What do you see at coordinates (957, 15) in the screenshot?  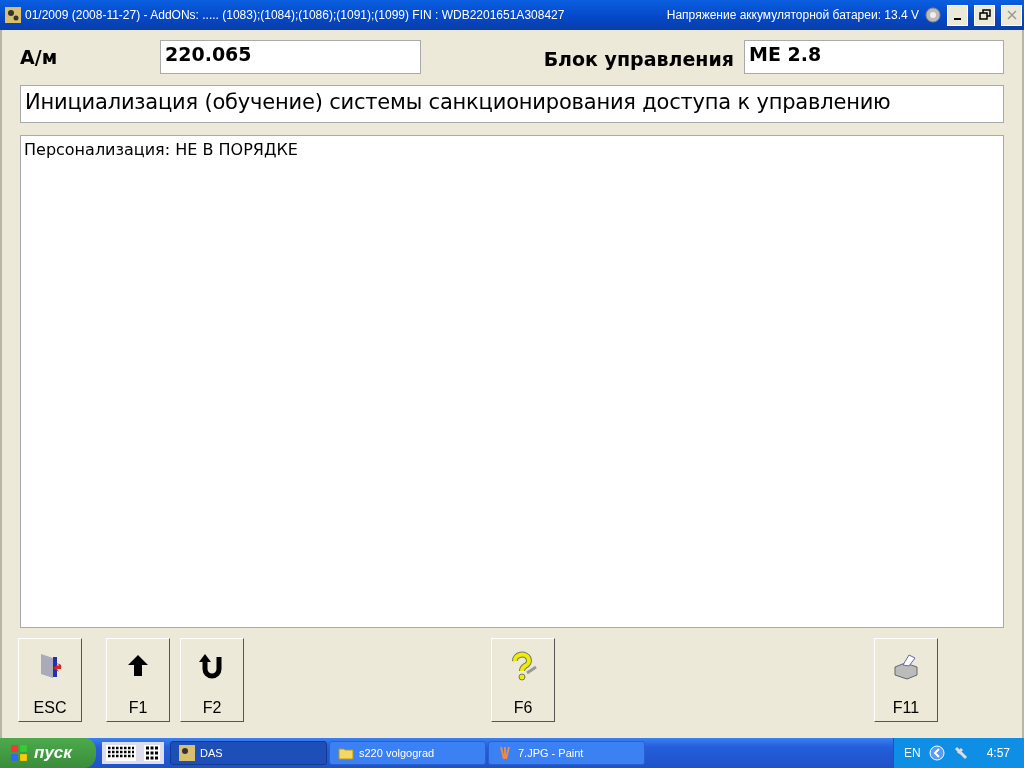 I see `minimize-button` at bounding box center [957, 15].